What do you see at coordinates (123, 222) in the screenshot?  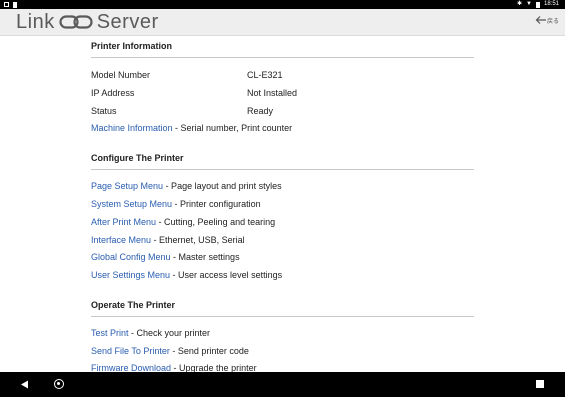 I see `after-print-menu-link: After Print Menu` at bounding box center [123, 222].